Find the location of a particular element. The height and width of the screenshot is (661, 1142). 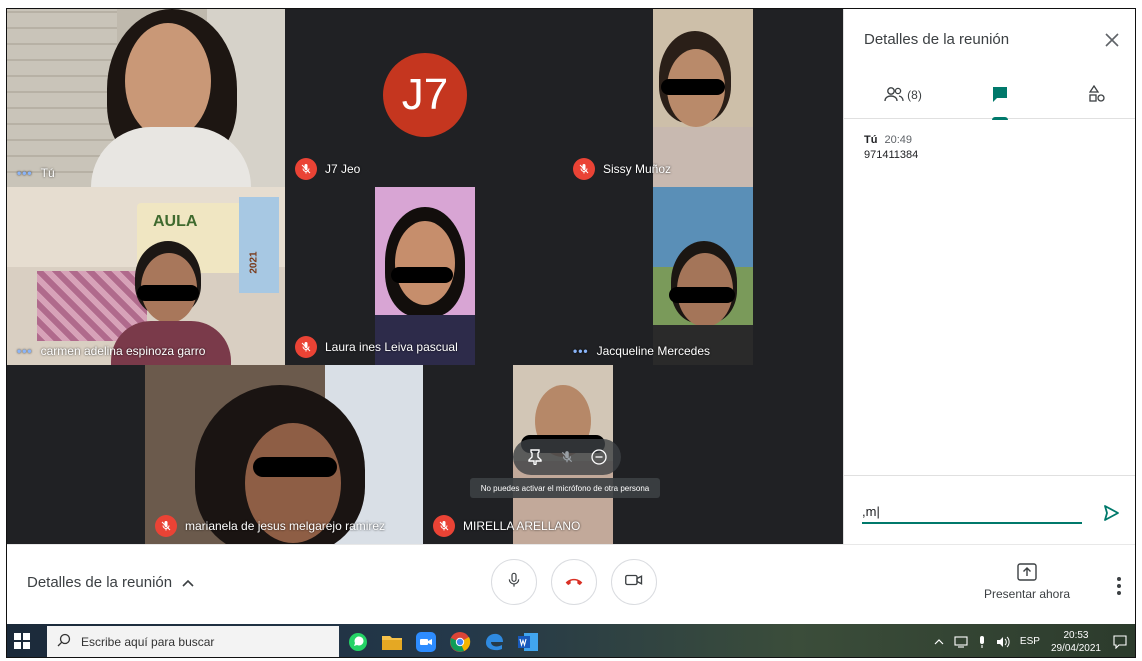

whatsapp-icon is located at coordinates (358, 642).